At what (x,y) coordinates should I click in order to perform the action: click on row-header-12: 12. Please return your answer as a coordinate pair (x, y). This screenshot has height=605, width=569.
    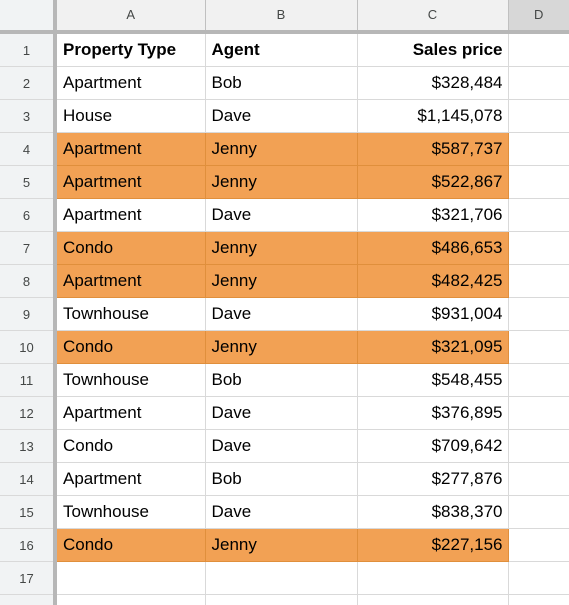
    Looking at the image, I should click on (28, 413).